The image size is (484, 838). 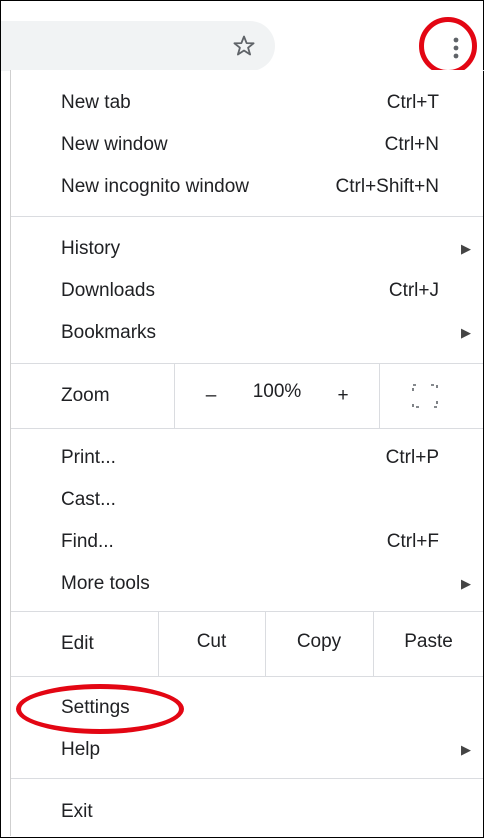 What do you see at coordinates (387, 186) in the screenshot?
I see `menu-item-shortcut: Ctrl+Shift+N` at bounding box center [387, 186].